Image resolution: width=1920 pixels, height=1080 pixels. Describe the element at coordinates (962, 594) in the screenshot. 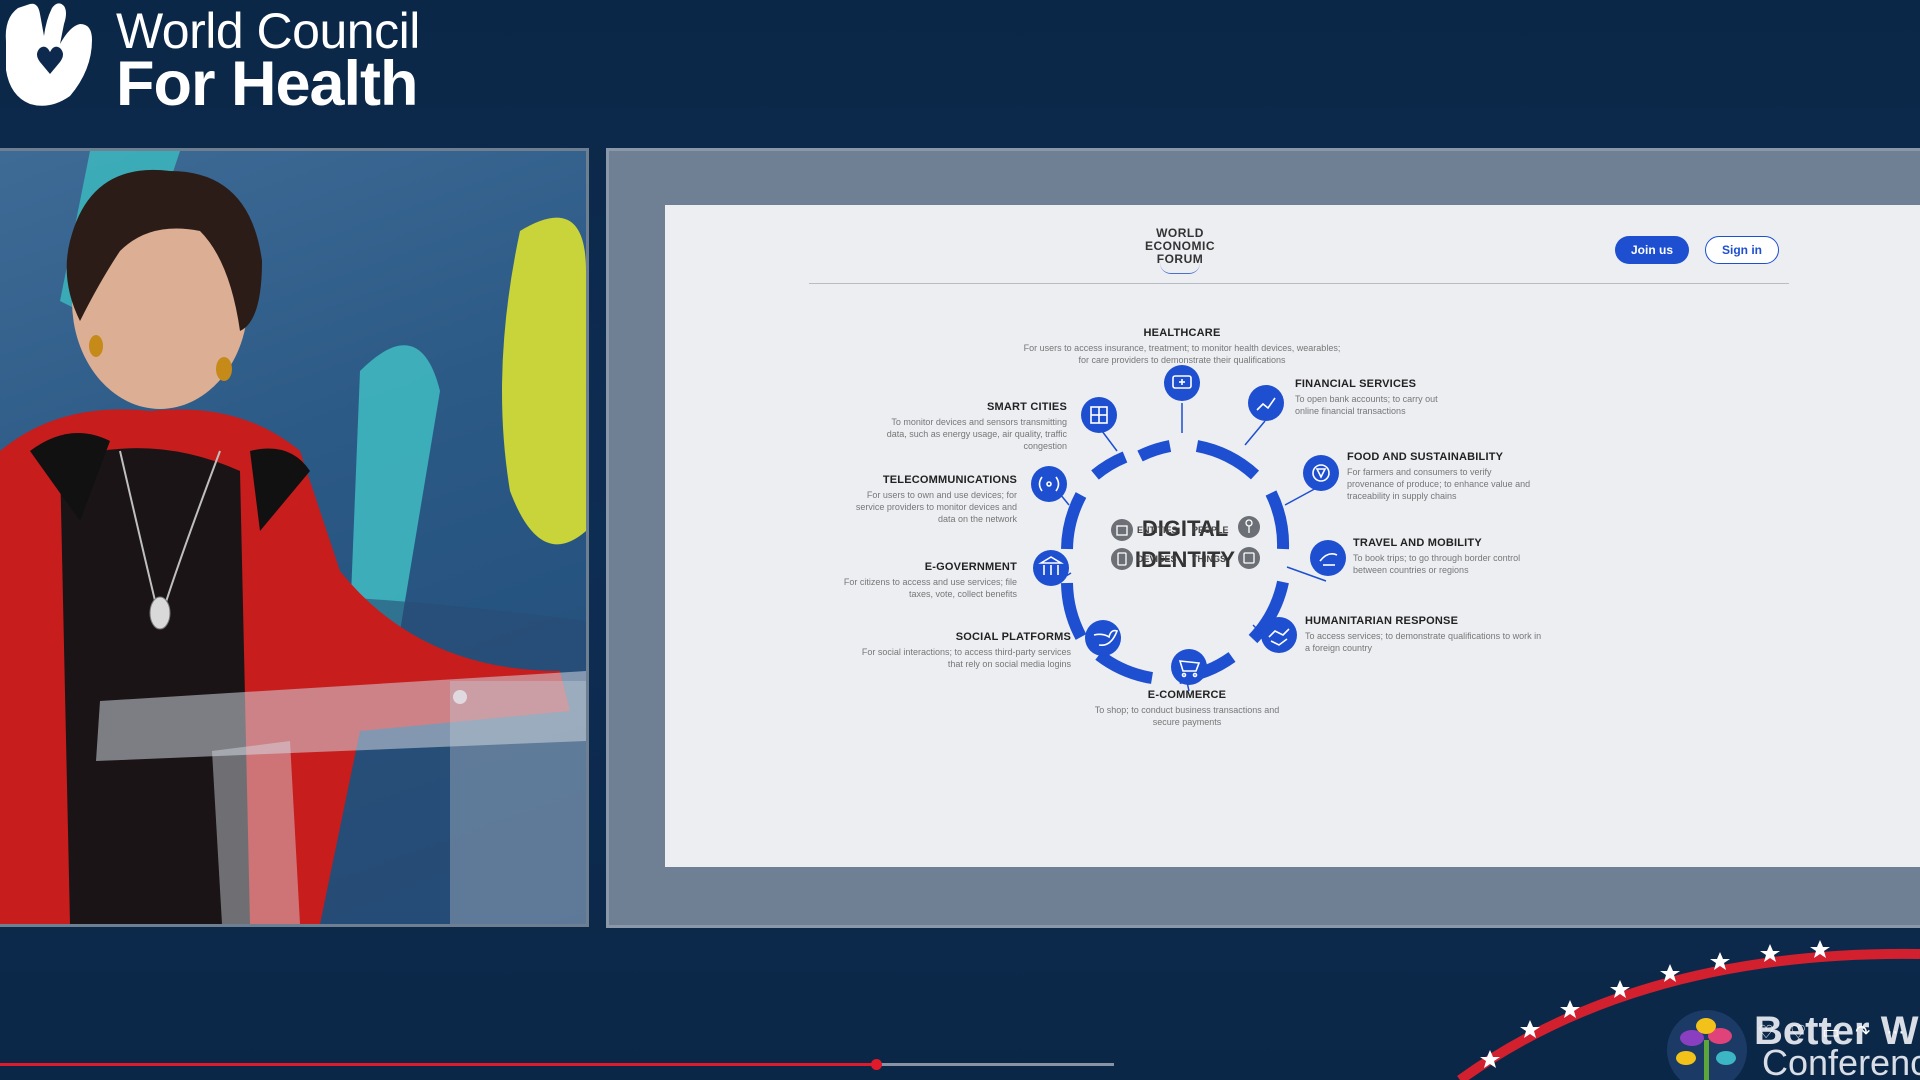

I see `sector-desc: taxes, vote, collect benefits` at that location.